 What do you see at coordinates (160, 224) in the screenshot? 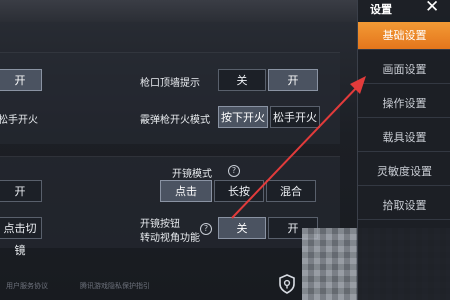
I see `scope-rotate-label-line1: 开镜按钮` at bounding box center [160, 224].